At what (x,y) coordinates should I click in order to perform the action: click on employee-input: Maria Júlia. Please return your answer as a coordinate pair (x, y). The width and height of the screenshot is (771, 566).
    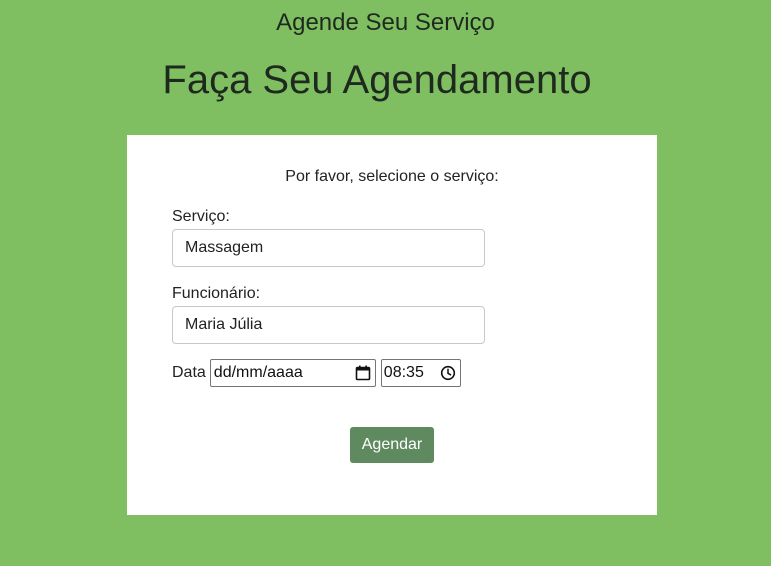
    Looking at the image, I should click on (328, 325).